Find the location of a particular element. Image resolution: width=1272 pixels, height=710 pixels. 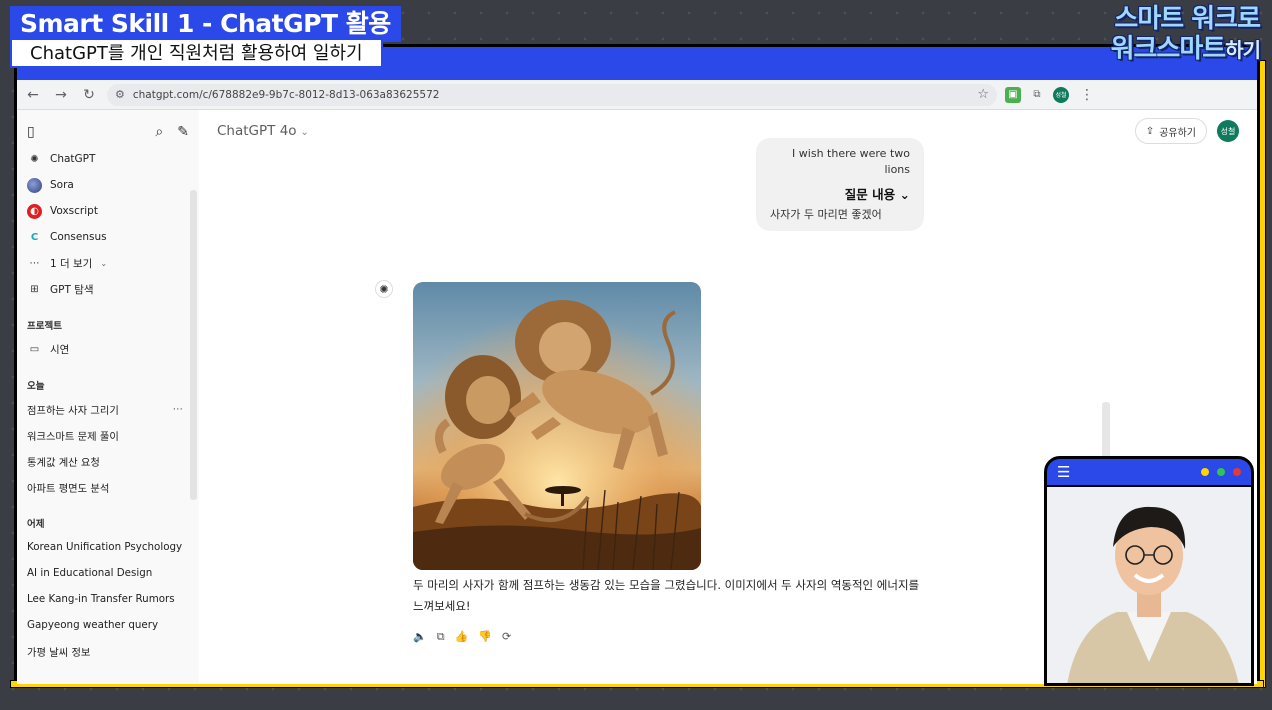

chat-title: 가평 날씨 정보 is located at coordinates (59, 652).